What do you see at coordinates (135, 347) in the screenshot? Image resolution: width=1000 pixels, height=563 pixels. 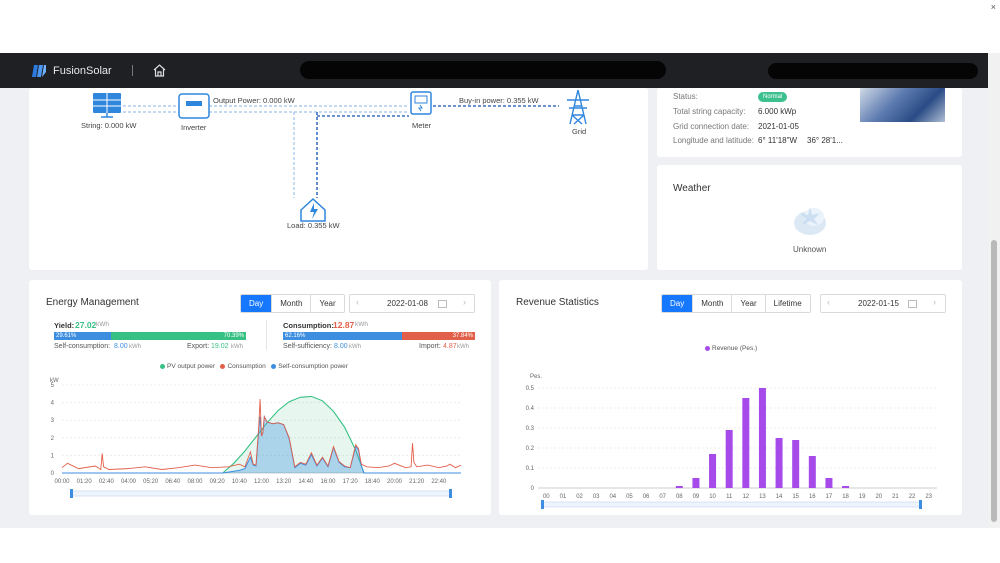 I see `self-consumption-unit: kWh` at bounding box center [135, 347].